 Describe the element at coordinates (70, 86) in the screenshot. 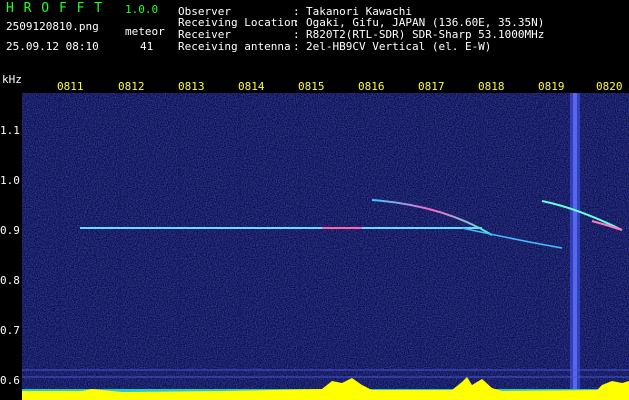

I see `x-tick-label: 0811` at that location.